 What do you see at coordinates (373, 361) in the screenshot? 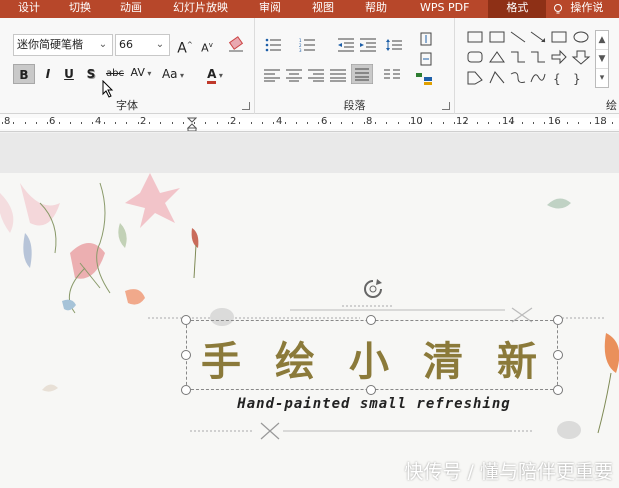
I see `title-char: 小` at bounding box center [373, 361].